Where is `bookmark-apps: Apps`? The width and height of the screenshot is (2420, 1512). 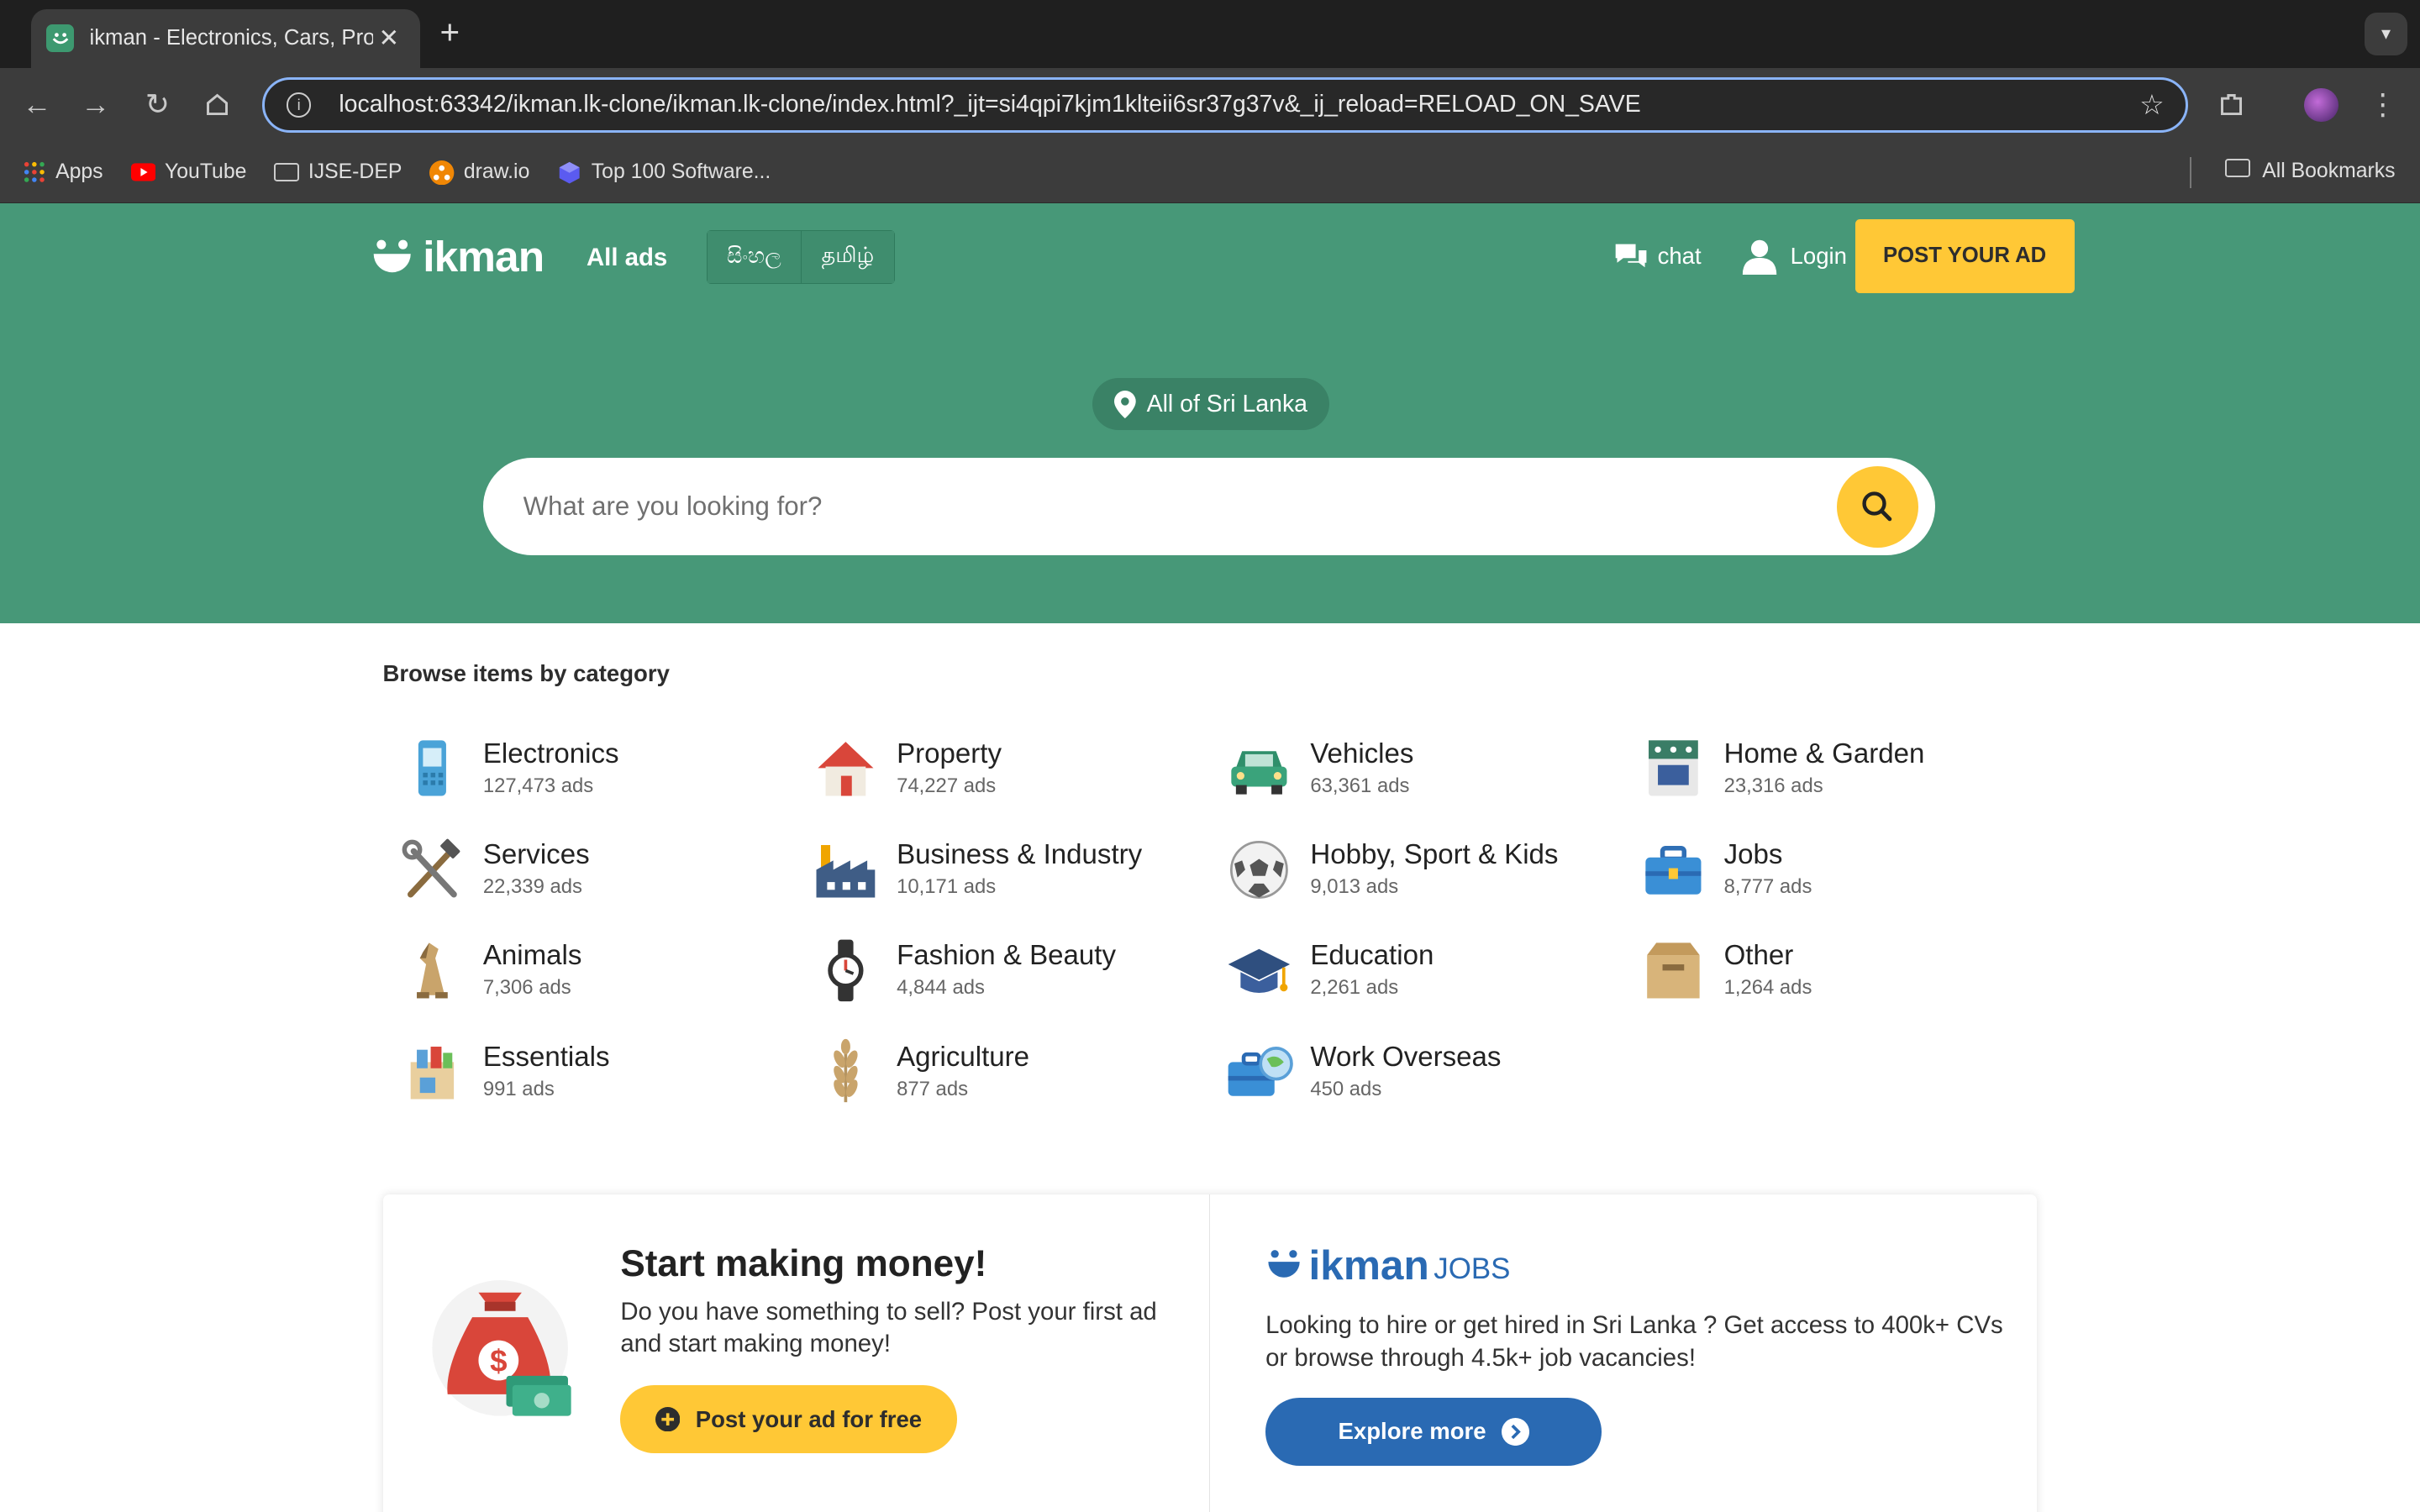 bookmark-apps: Apps is located at coordinates (62, 172).